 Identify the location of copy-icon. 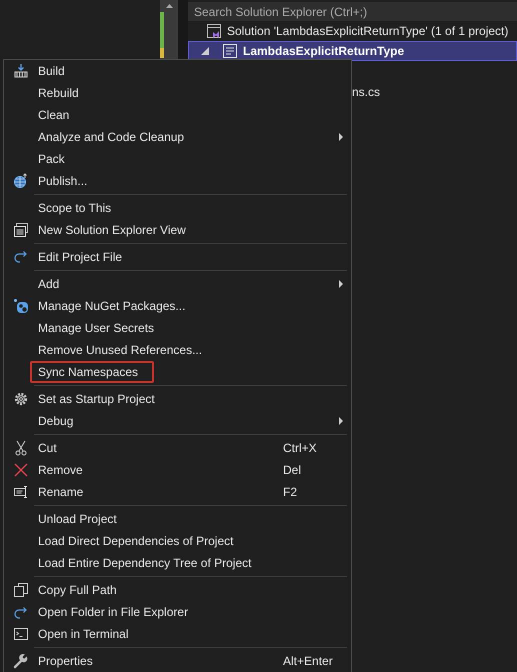
(21, 590).